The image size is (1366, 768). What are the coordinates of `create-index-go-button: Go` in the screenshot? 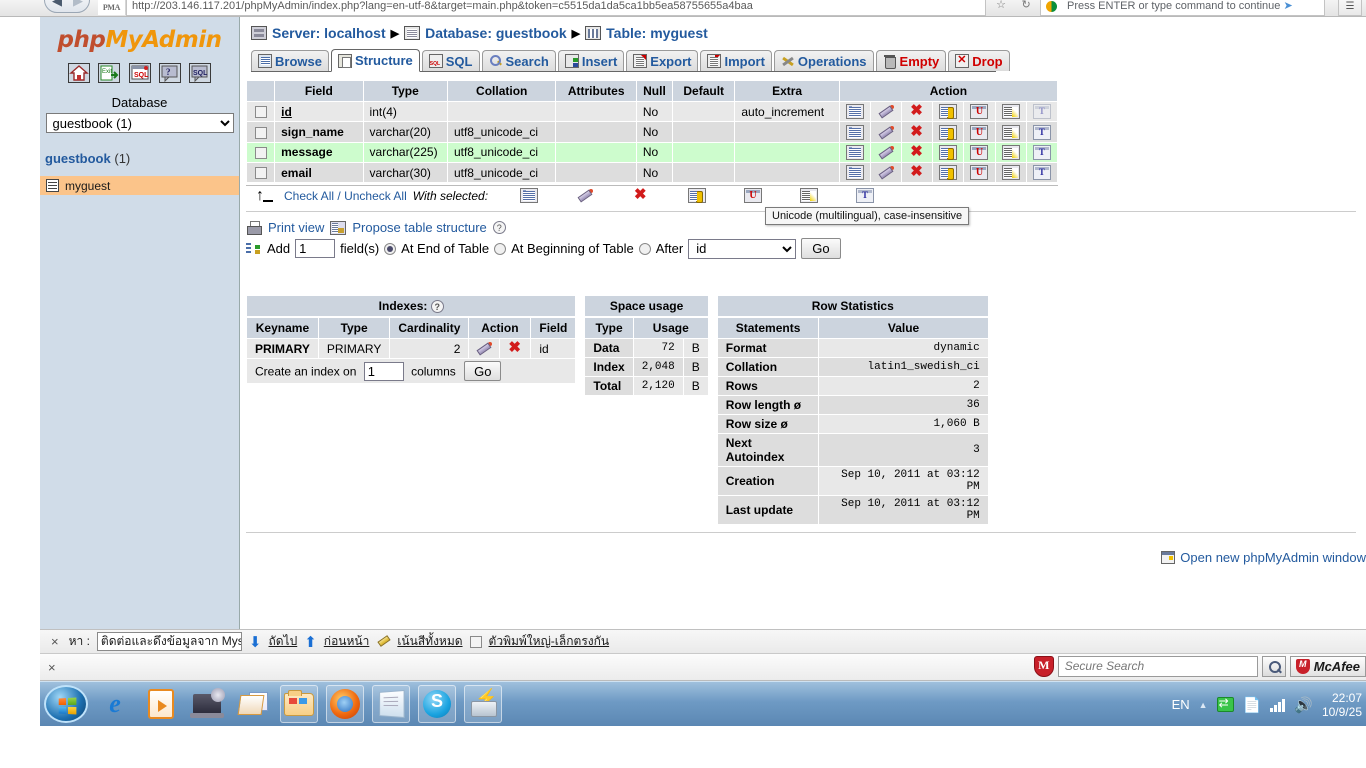 It's located at (483, 371).